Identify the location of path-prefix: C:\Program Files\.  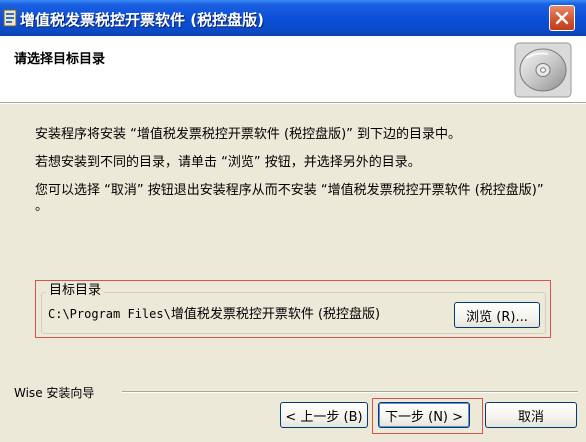
(109, 314).